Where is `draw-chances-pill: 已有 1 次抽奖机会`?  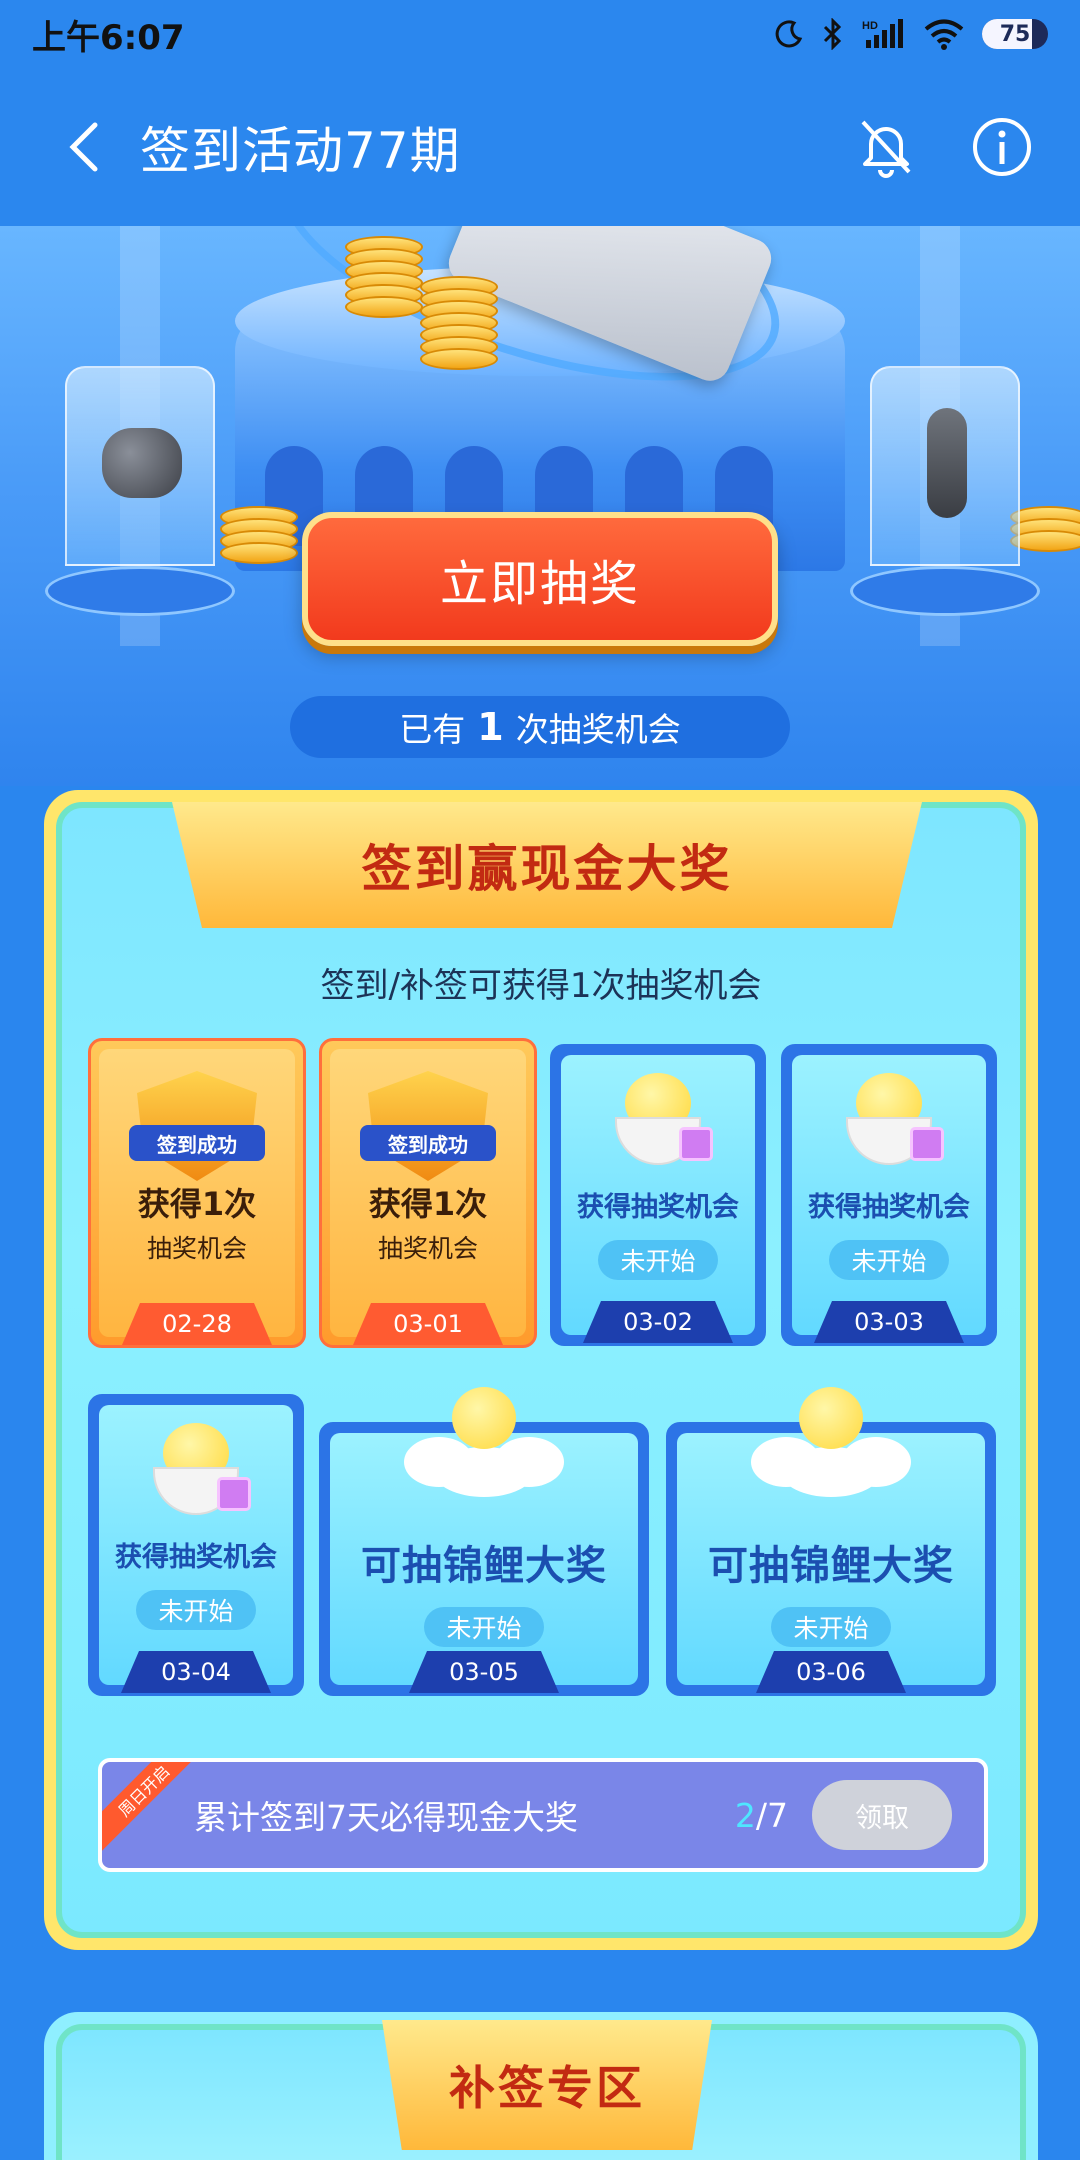 draw-chances-pill: 已有 1 次抽奖机会 is located at coordinates (540, 727).